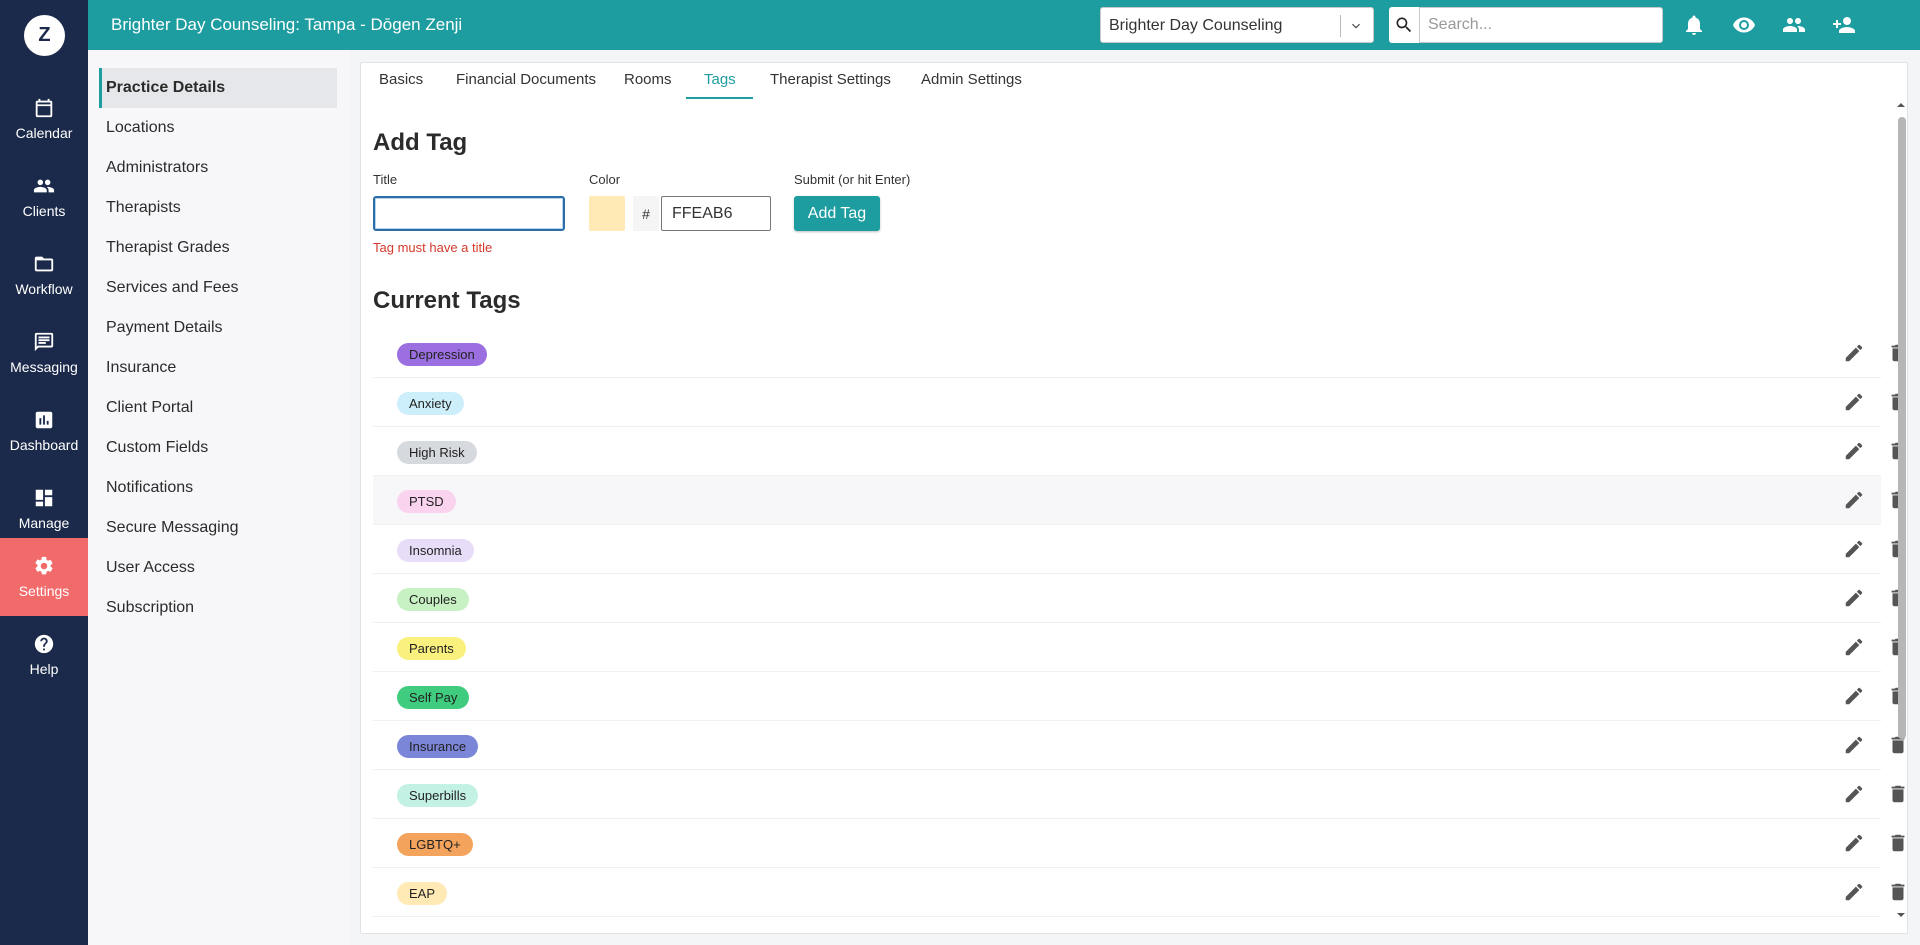  Describe the element at coordinates (218, 288) in the screenshot. I see `sidebar-item-services-and-fees: Services and Fees` at that location.